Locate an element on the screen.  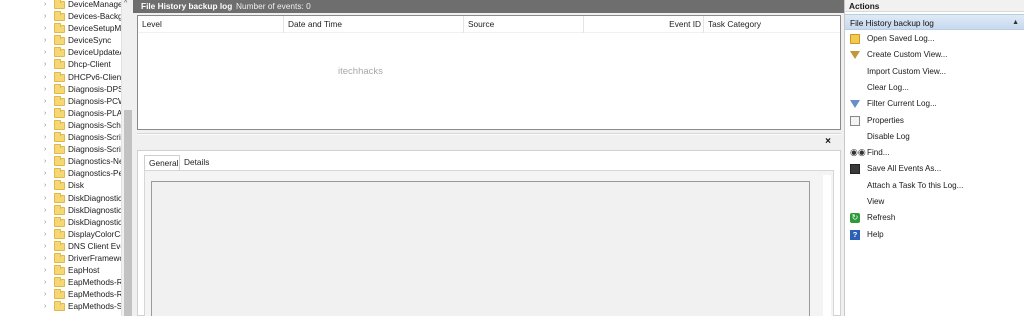
tree-item: › Devices-Backg is located at coordinates (60, 17).